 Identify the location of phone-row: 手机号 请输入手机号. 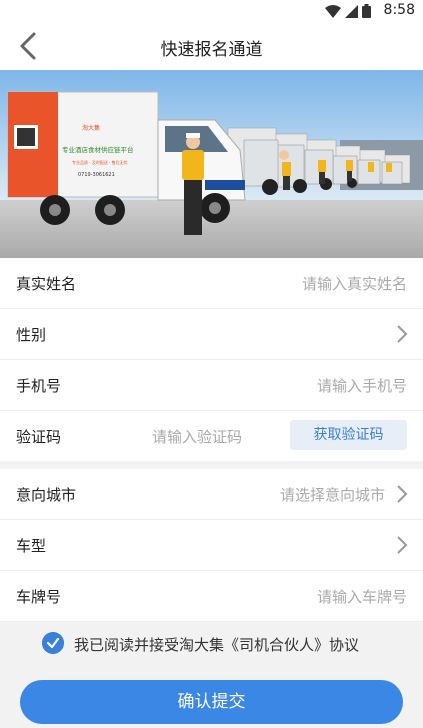
(211, 385).